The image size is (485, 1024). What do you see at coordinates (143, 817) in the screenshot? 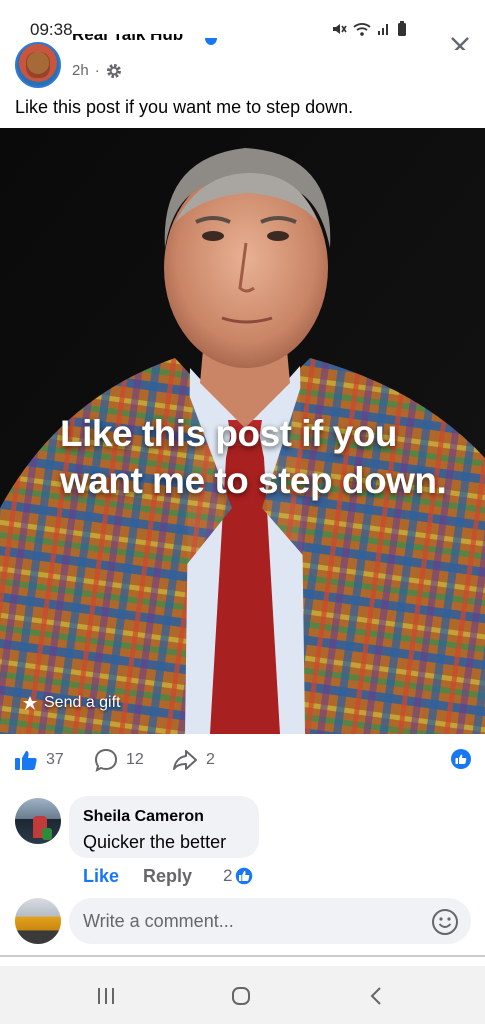
I see `comment-author: Sheila Cameron` at bounding box center [143, 817].